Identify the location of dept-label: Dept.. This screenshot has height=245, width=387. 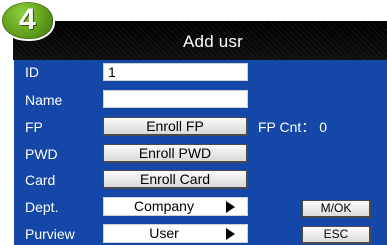
(42, 207).